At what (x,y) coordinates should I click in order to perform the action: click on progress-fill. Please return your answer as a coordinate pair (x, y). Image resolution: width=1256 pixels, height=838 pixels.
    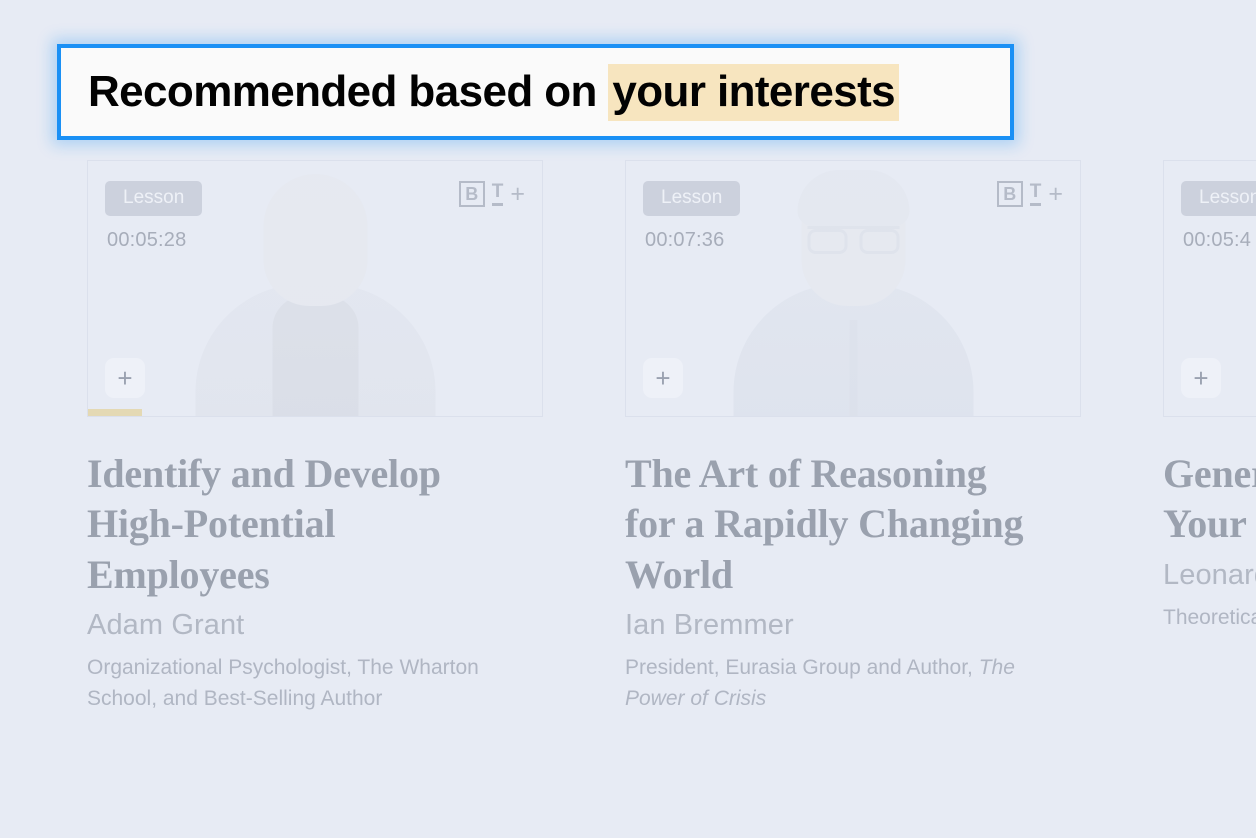
    Looking at the image, I should click on (115, 412).